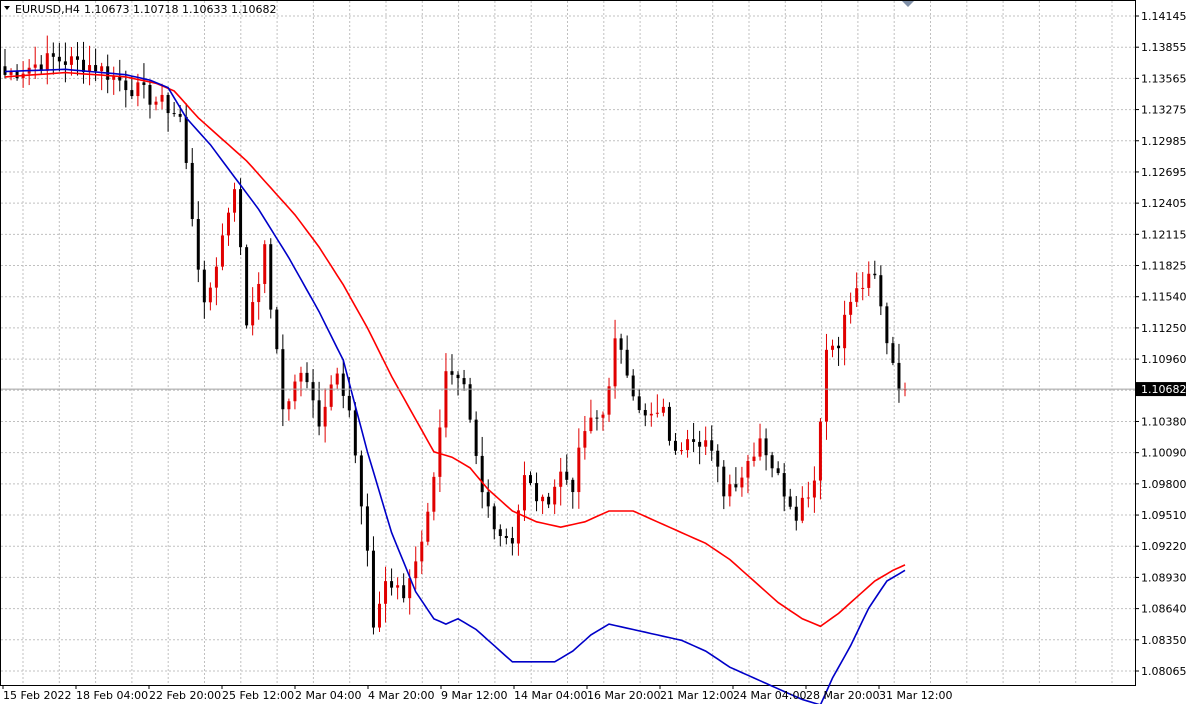 The image size is (1190, 708). Describe the element at coordinates (180, 9) in the screenshot. I see `ohlc-label: 1.10673 1.10718 1.10633 1.10682` at that location.